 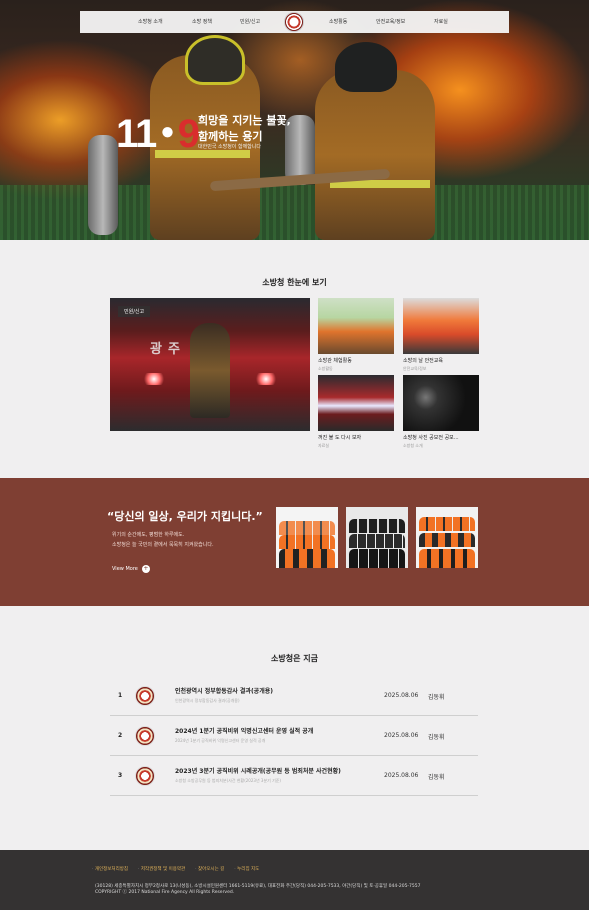 I want to click on nav-item-safety: 안전교육/정보, so click(x=390, y=21).